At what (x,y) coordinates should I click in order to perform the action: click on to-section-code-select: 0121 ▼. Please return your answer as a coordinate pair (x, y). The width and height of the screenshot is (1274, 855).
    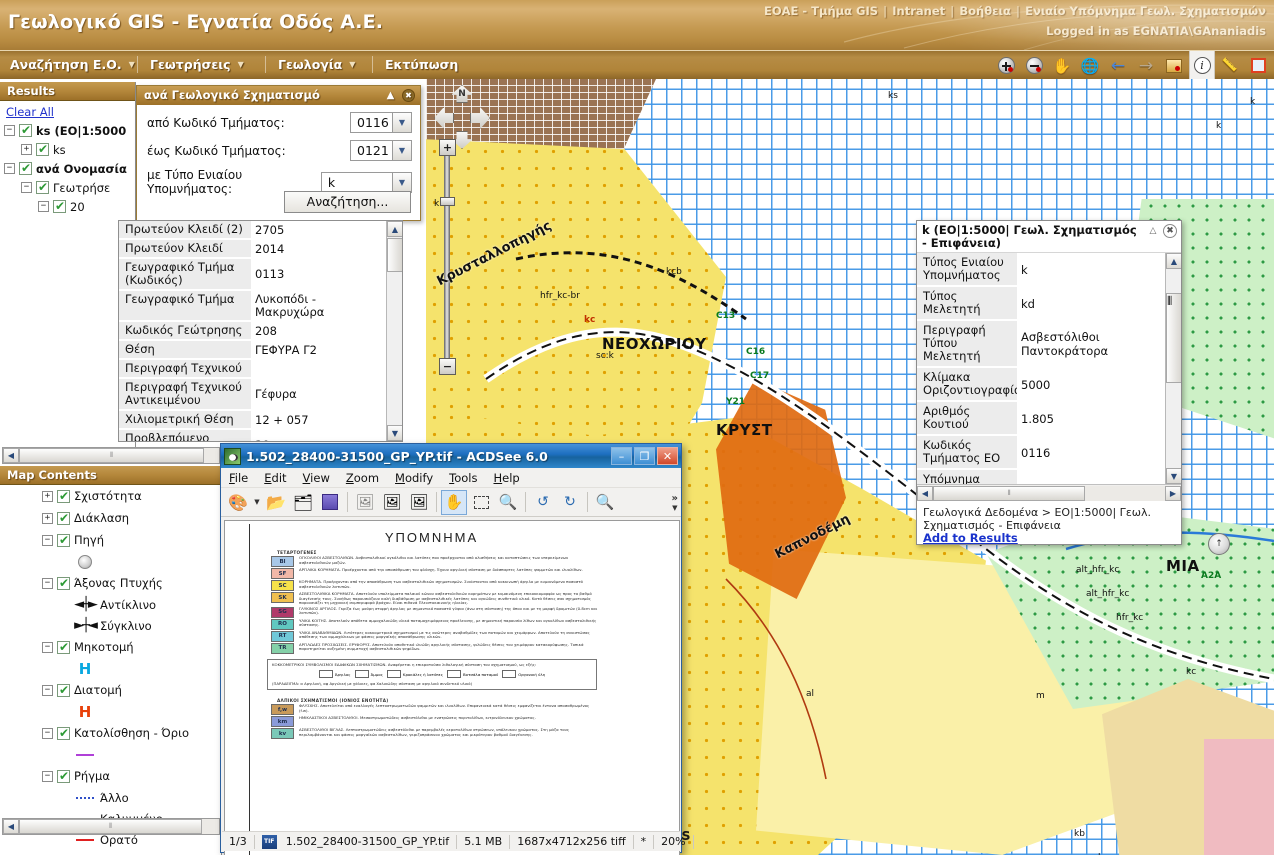
    Looking at the image, I should click on (381, 150).